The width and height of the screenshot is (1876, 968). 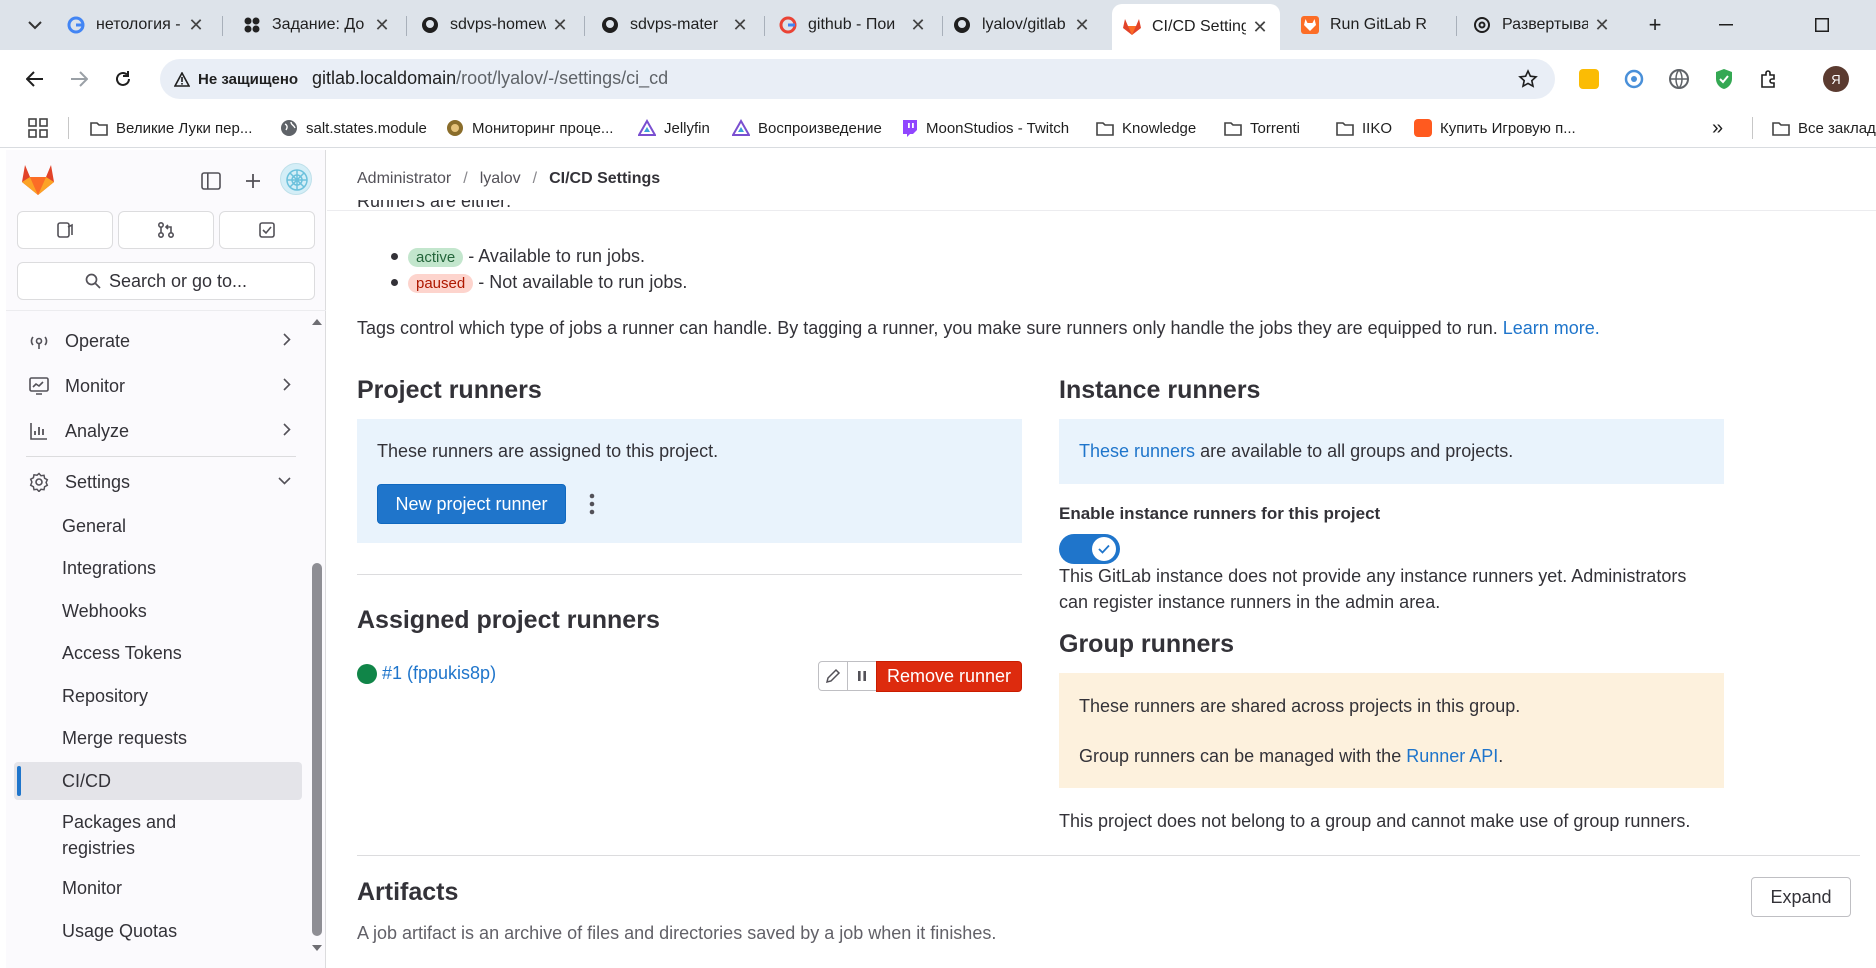 I want to click on breadcrumb-item: Administrator, so click(x=404, y=179).